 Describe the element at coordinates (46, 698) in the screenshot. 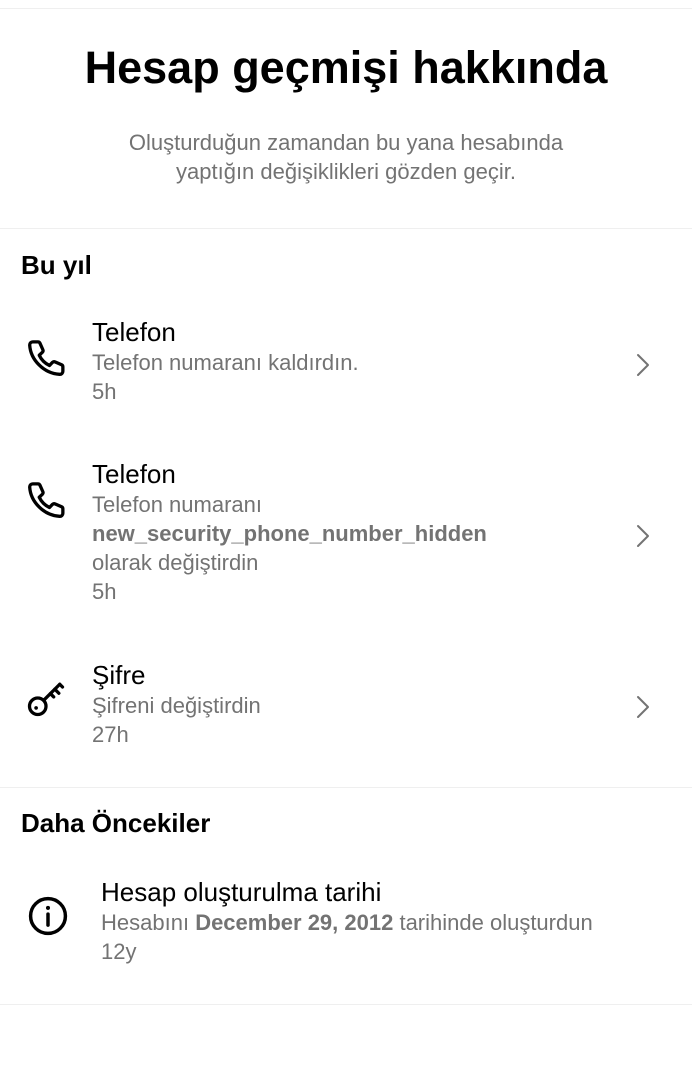

I see `key-icon` at that location.